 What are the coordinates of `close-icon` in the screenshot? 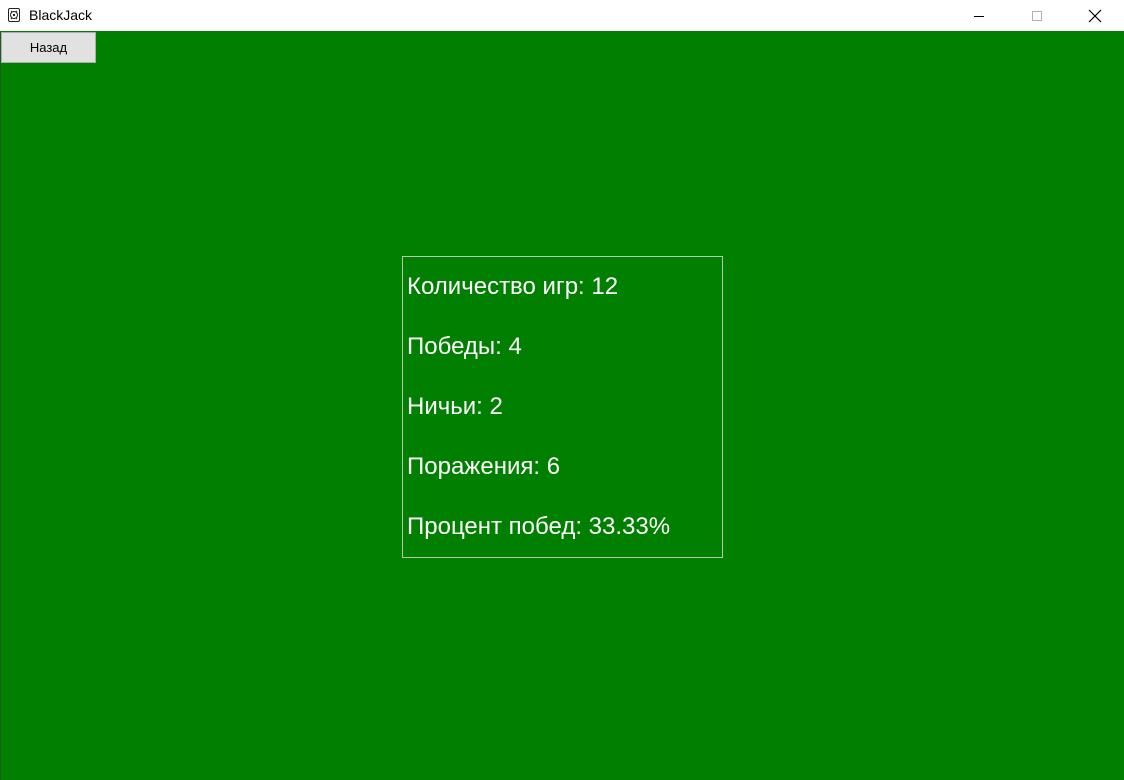 It's located at (1095, 15).